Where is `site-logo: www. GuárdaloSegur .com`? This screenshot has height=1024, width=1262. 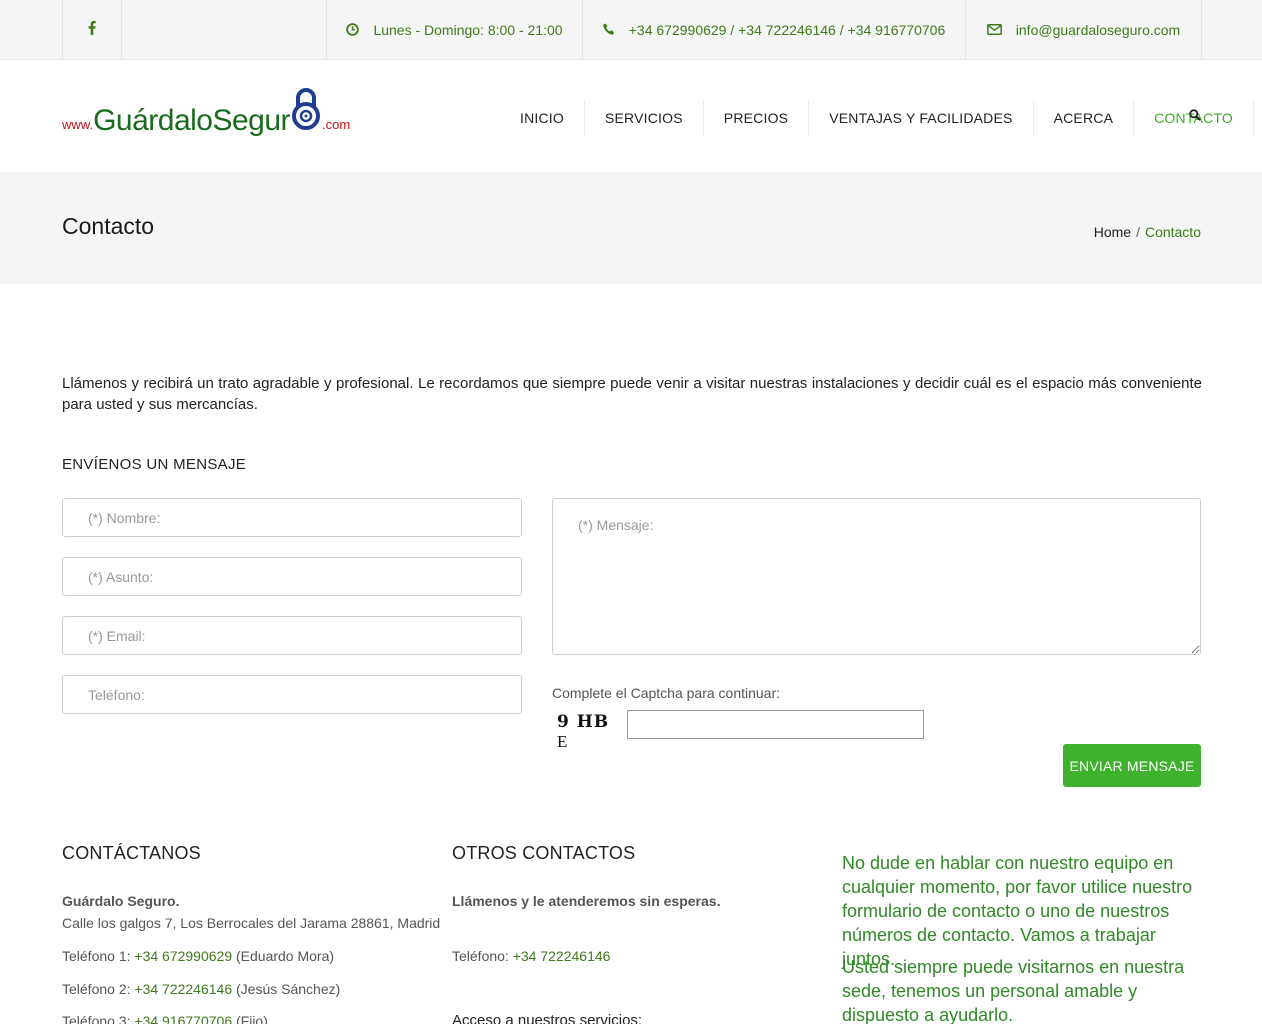 site-logo: www. GuárdaloSegur .com is located at coordinates (206, 112).